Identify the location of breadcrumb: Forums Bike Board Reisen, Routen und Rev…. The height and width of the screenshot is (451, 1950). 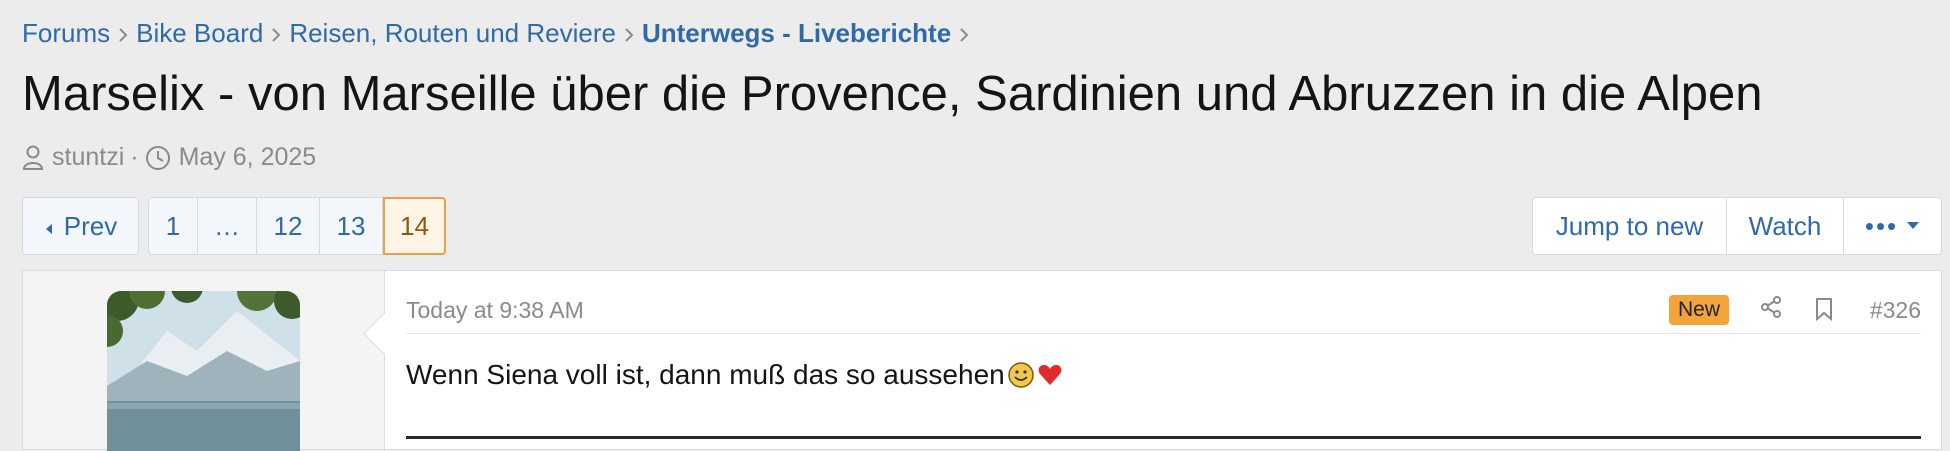
(499, 33).